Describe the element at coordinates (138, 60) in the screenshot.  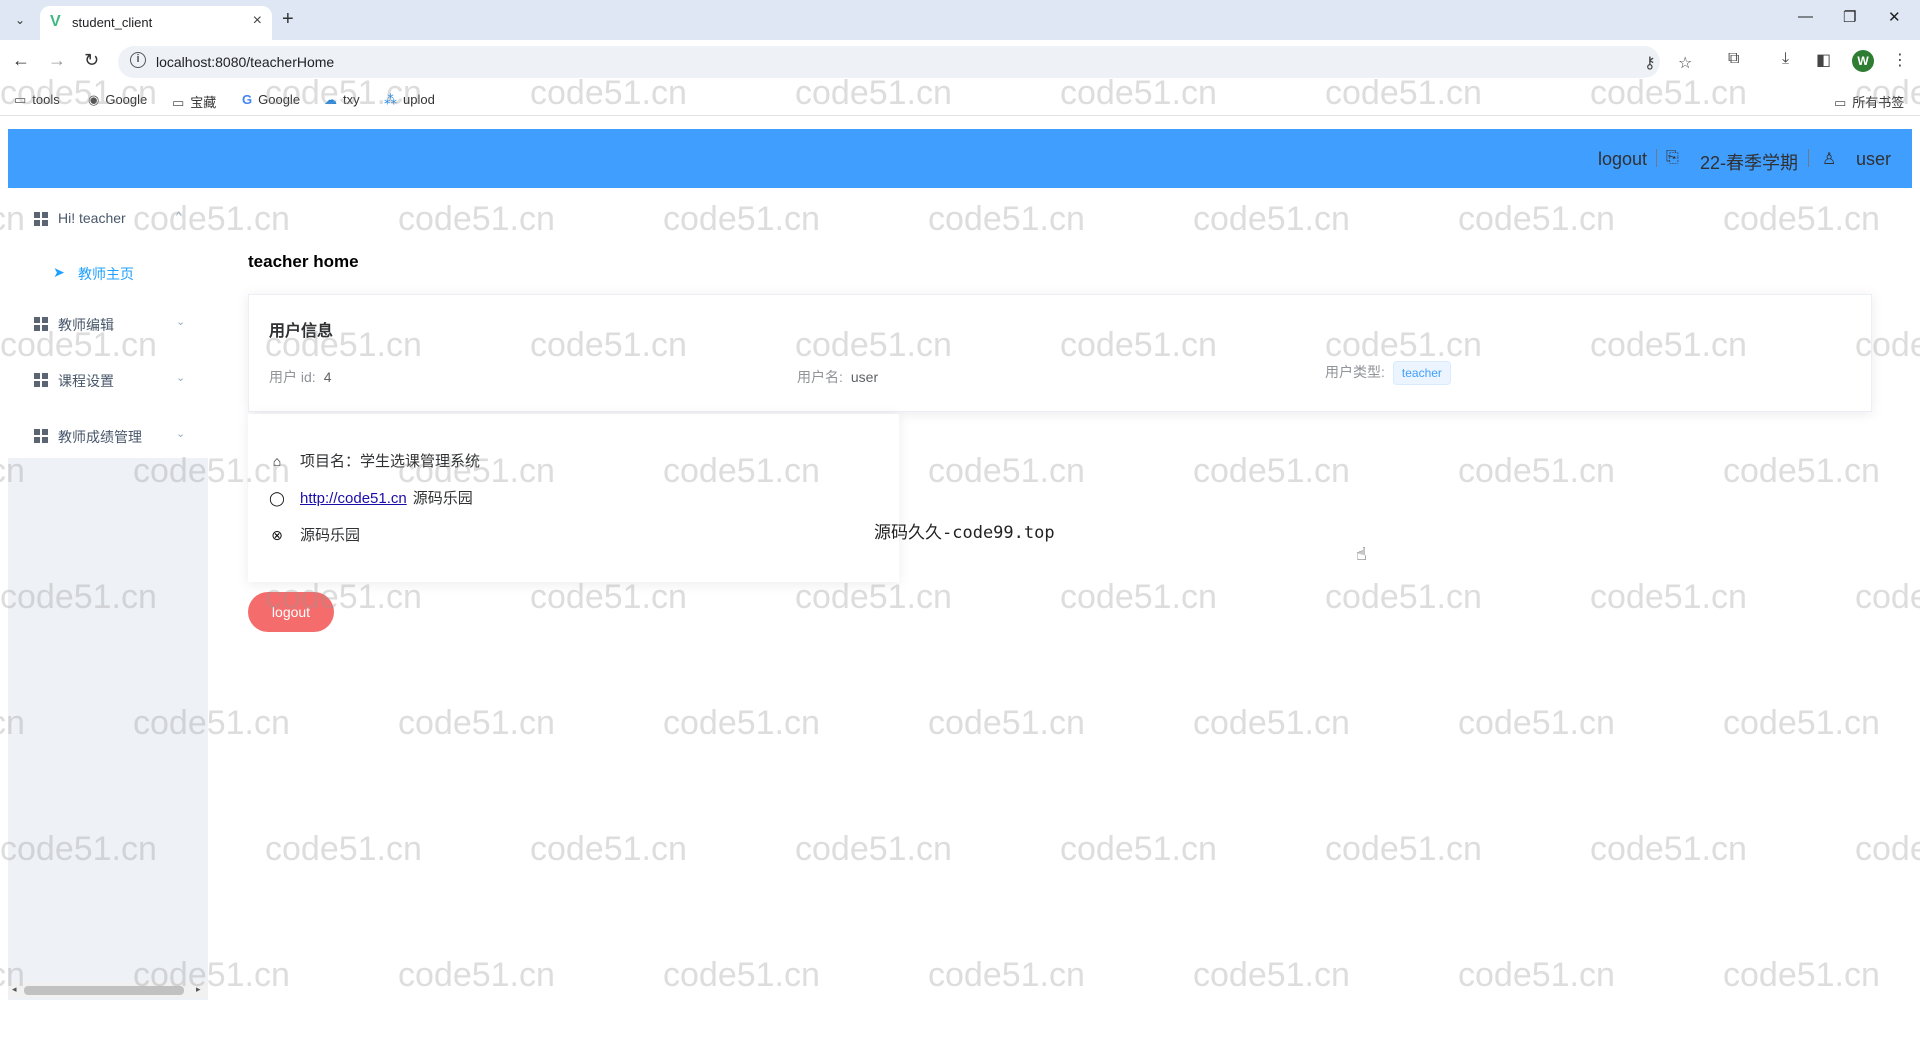
I see `site-info-icon: i` at that location.